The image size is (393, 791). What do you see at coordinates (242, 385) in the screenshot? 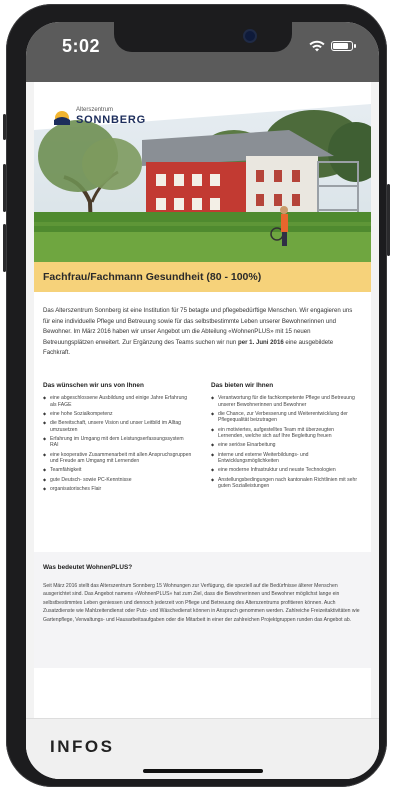
I see `offers-heading: Das bieten wir Ihnen` at bounding box center [242, 385].